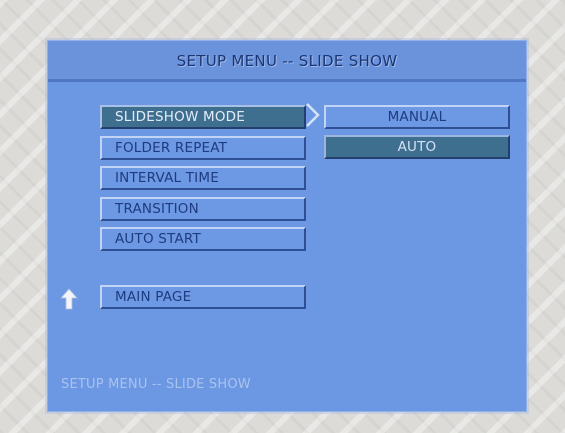 The width and height of the screenshot is (565, 433). I want to click on title-bar: SETUP MENU -- SLIDE SHOW, so click(287, 61).